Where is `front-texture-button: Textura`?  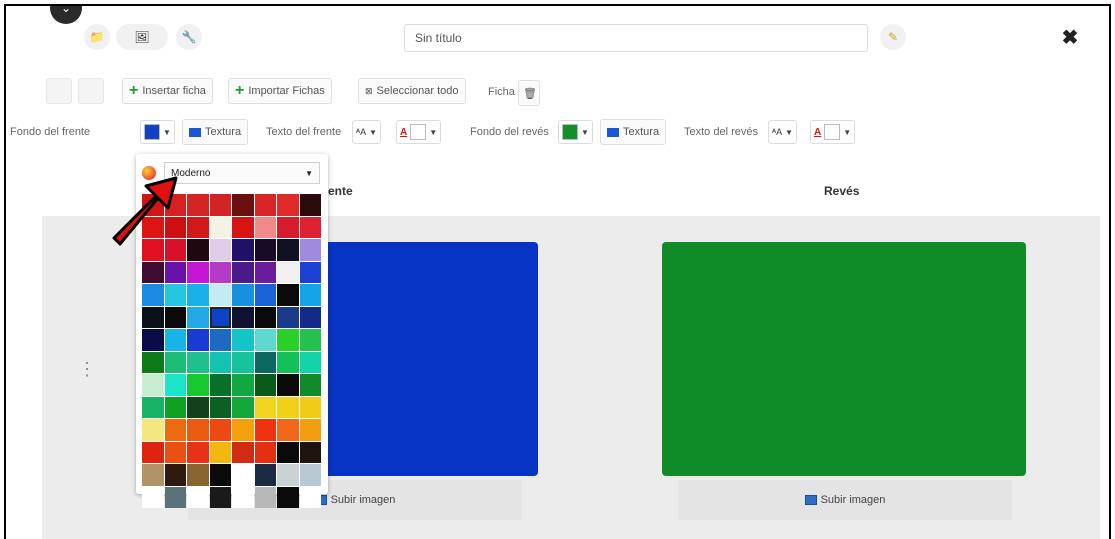
front-texture-button: Textura is located at coordinates (215, 132).